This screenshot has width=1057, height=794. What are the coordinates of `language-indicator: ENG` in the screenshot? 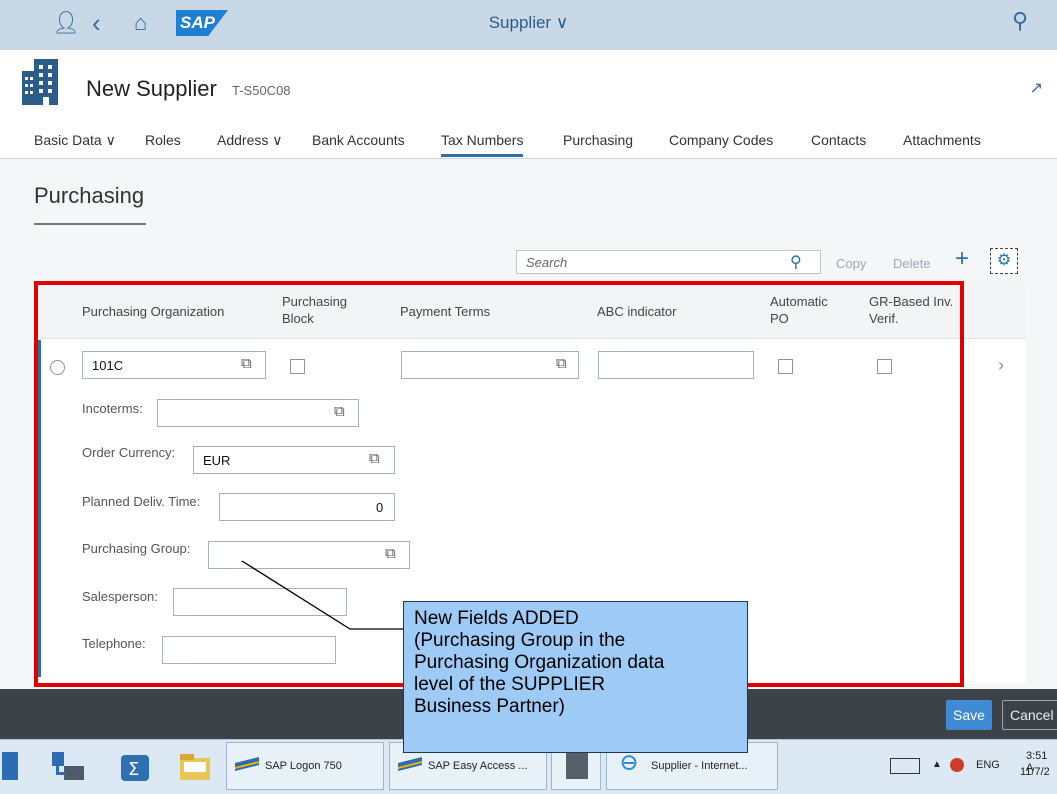 It's located at (988, 765).